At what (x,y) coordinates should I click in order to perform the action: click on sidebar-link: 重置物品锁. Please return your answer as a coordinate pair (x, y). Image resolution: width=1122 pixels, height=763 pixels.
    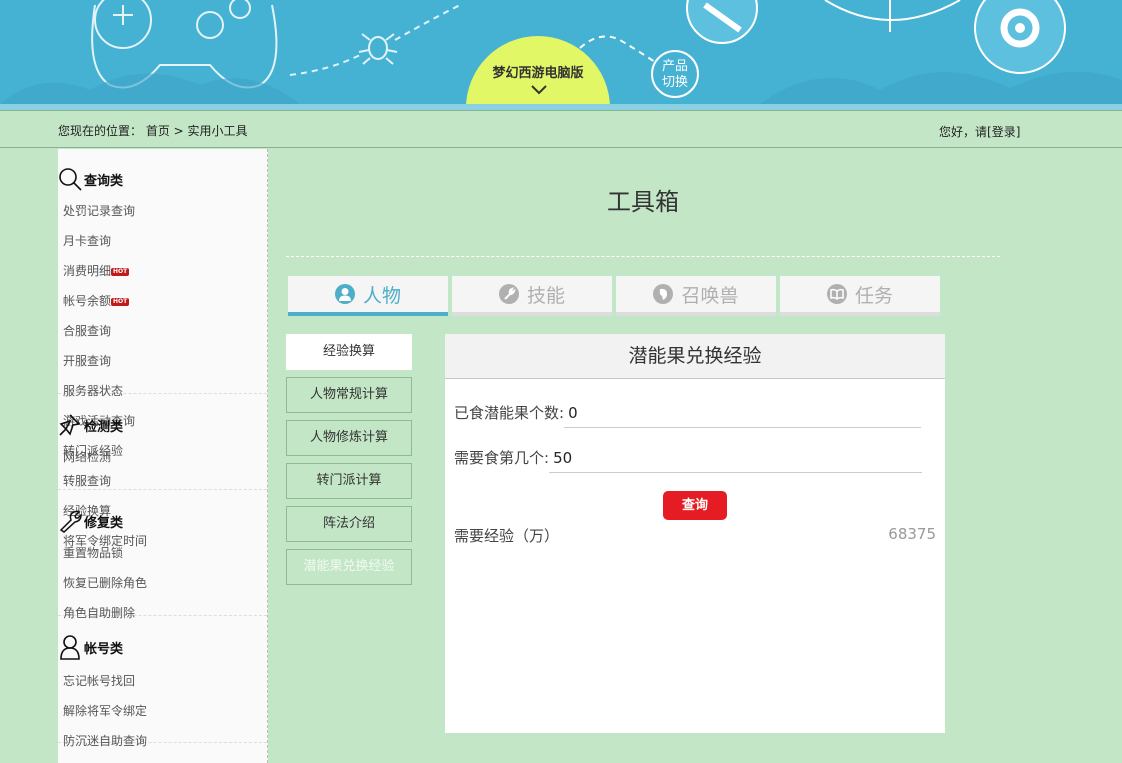
    Looking at the image, I should click on (115, 553).